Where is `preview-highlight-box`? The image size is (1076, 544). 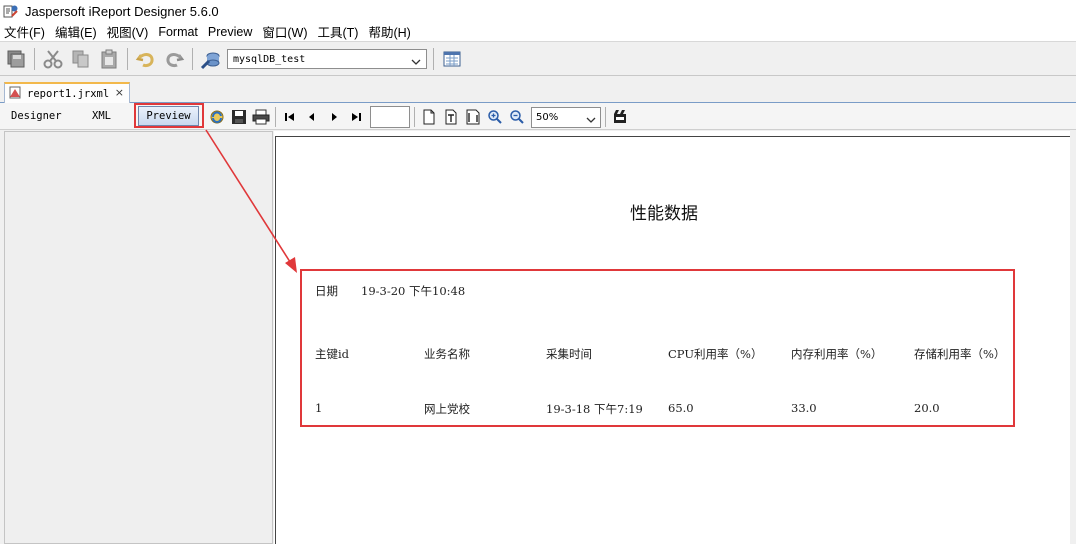 preview-highlight-box is located at coordinates (169, 115).